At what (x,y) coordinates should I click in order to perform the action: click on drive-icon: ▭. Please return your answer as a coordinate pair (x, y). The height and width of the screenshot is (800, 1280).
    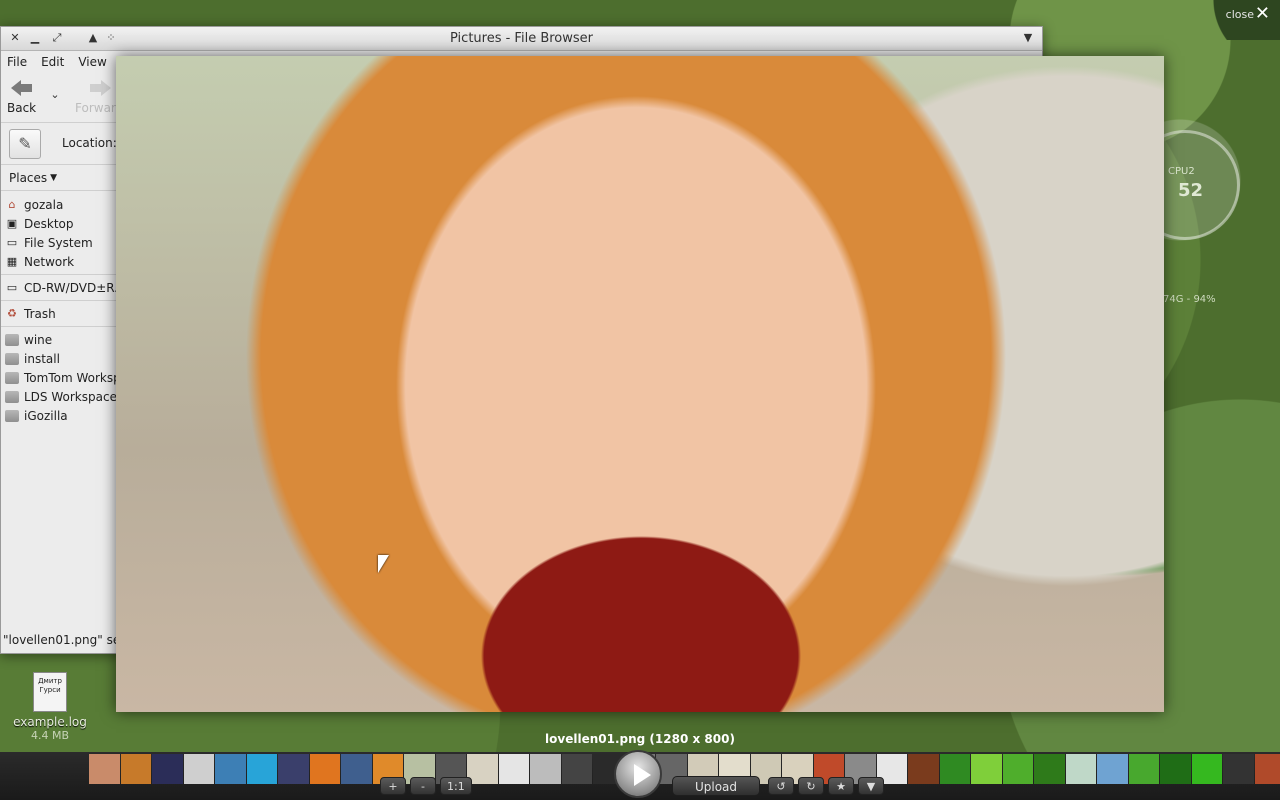
    Looking at the image, I should click on (12, 242).